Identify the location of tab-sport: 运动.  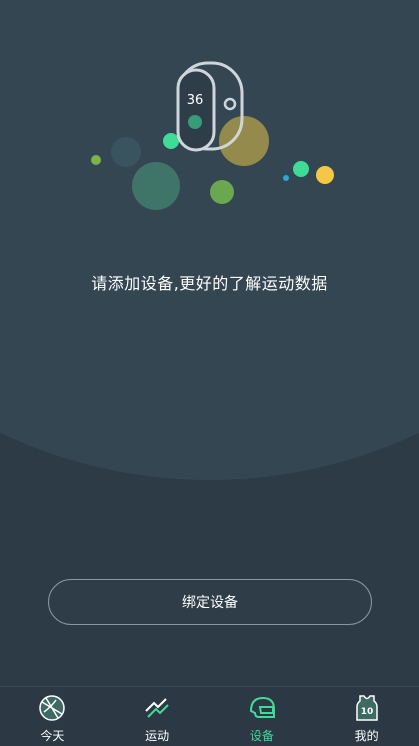
(157, 716).